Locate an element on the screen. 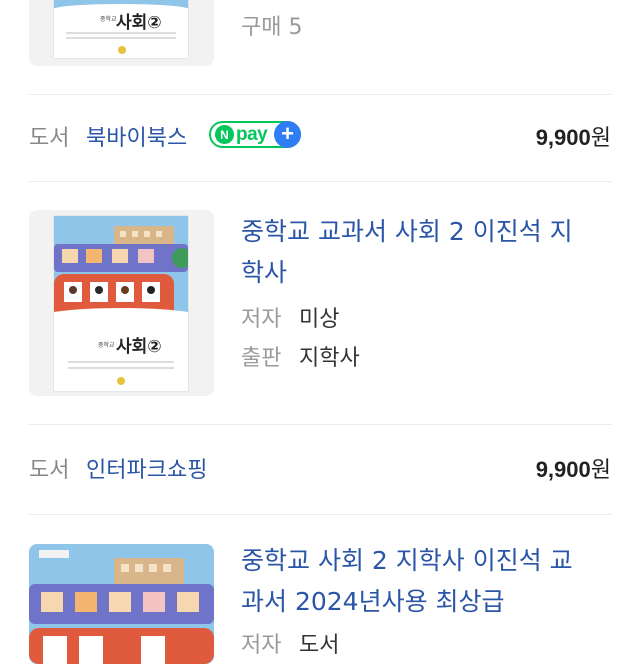  cover-school: 중학교 is located at coordinates (106, 345).